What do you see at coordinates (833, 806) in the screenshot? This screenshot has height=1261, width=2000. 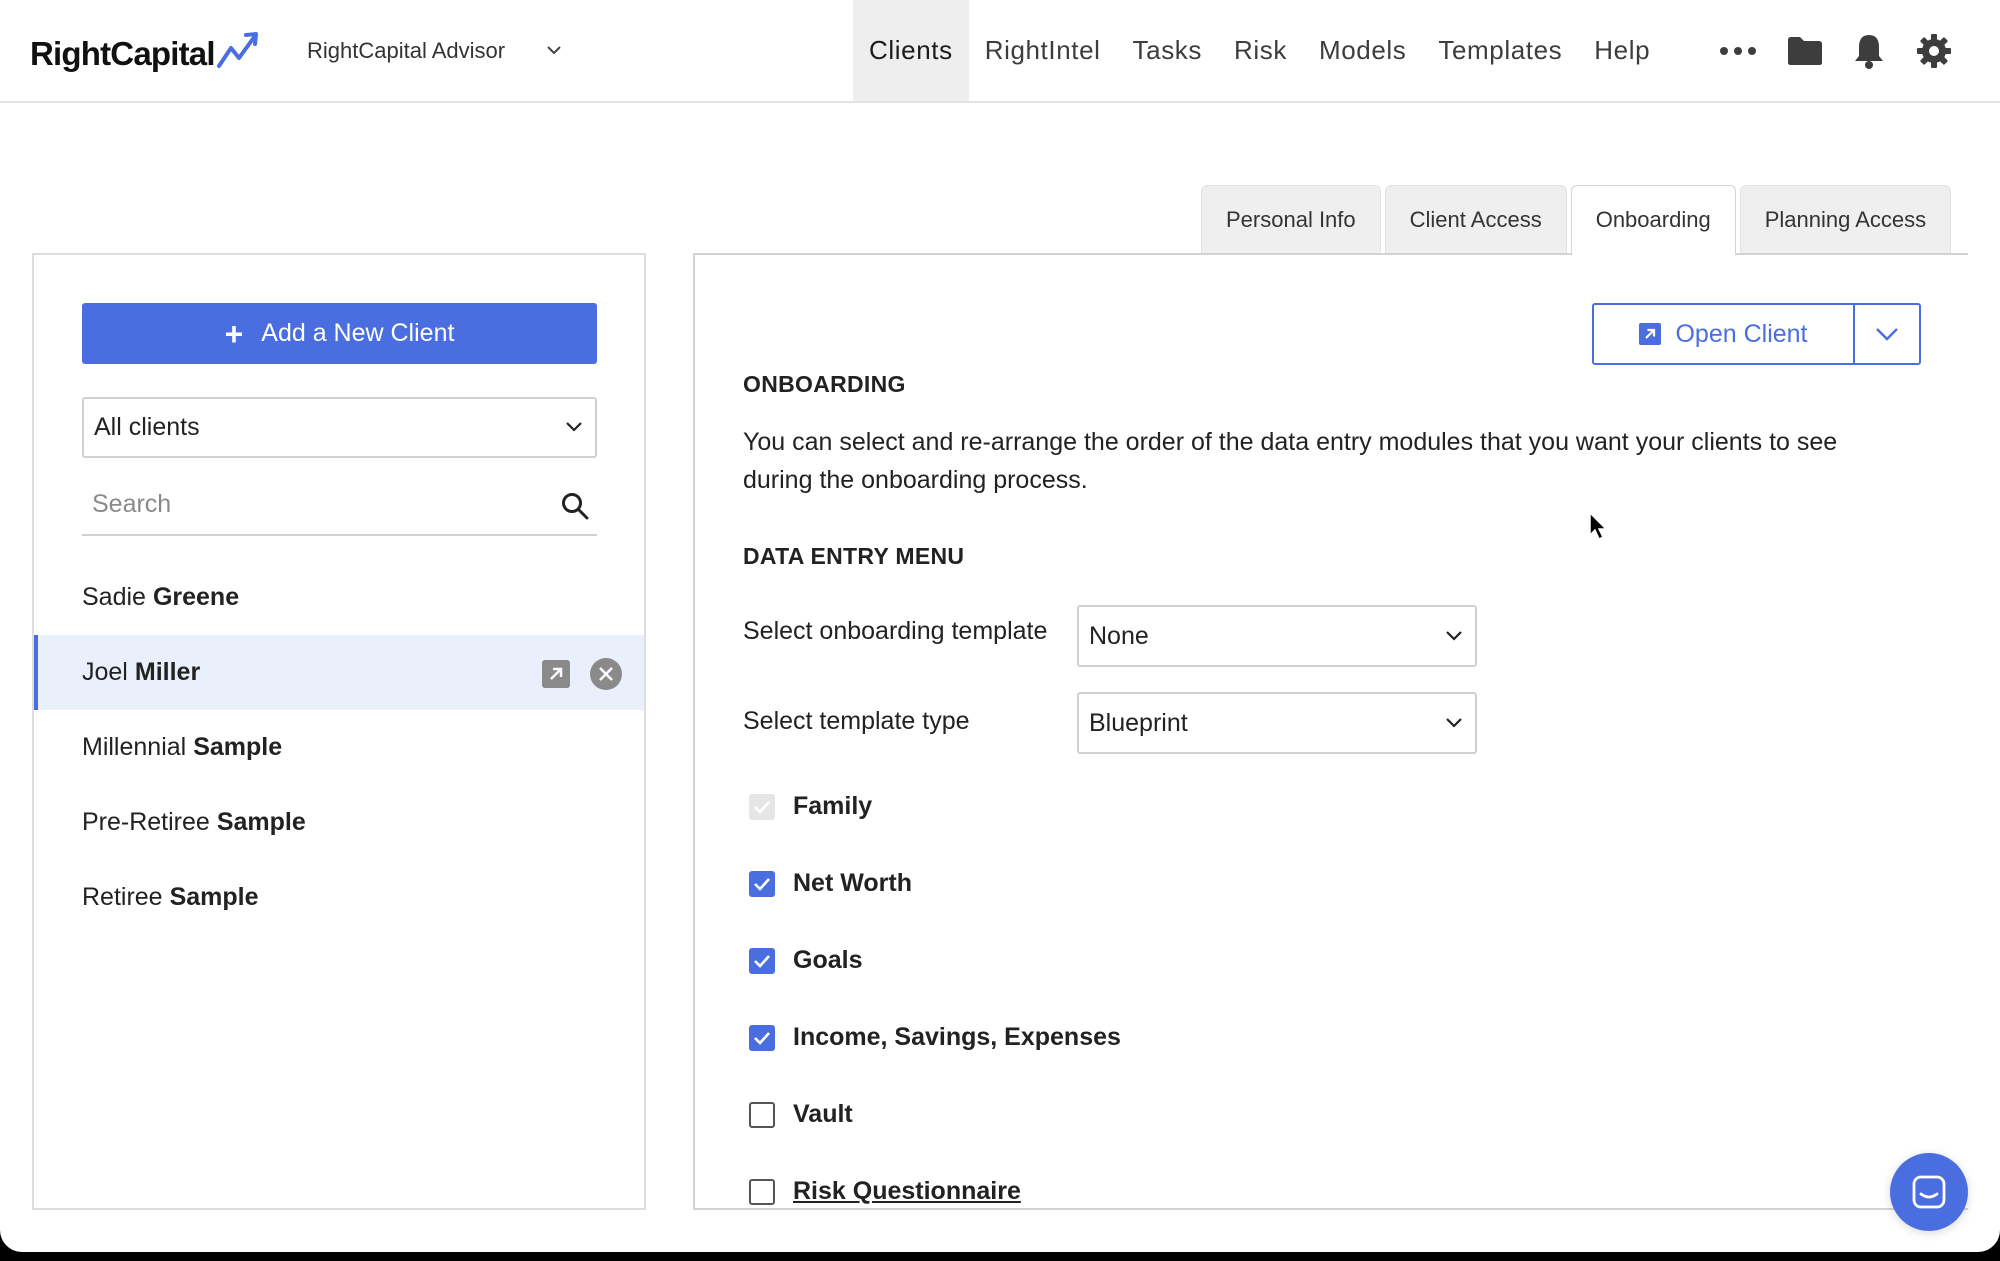 I see `module-label: Family` at bounding box center [833, 806].